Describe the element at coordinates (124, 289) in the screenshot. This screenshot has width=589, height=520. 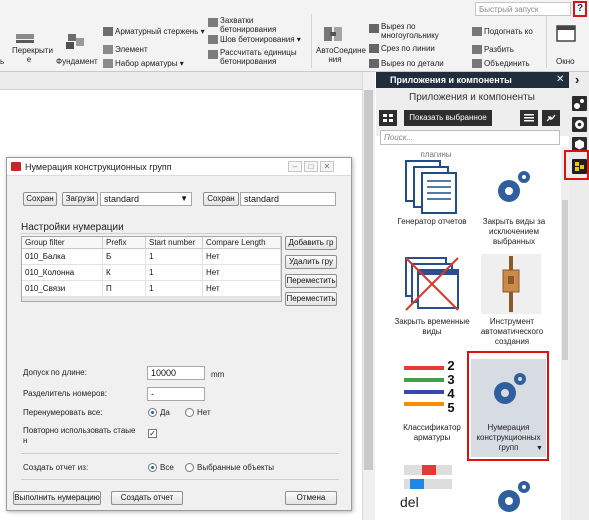
I see `table-cell: П` at that location.